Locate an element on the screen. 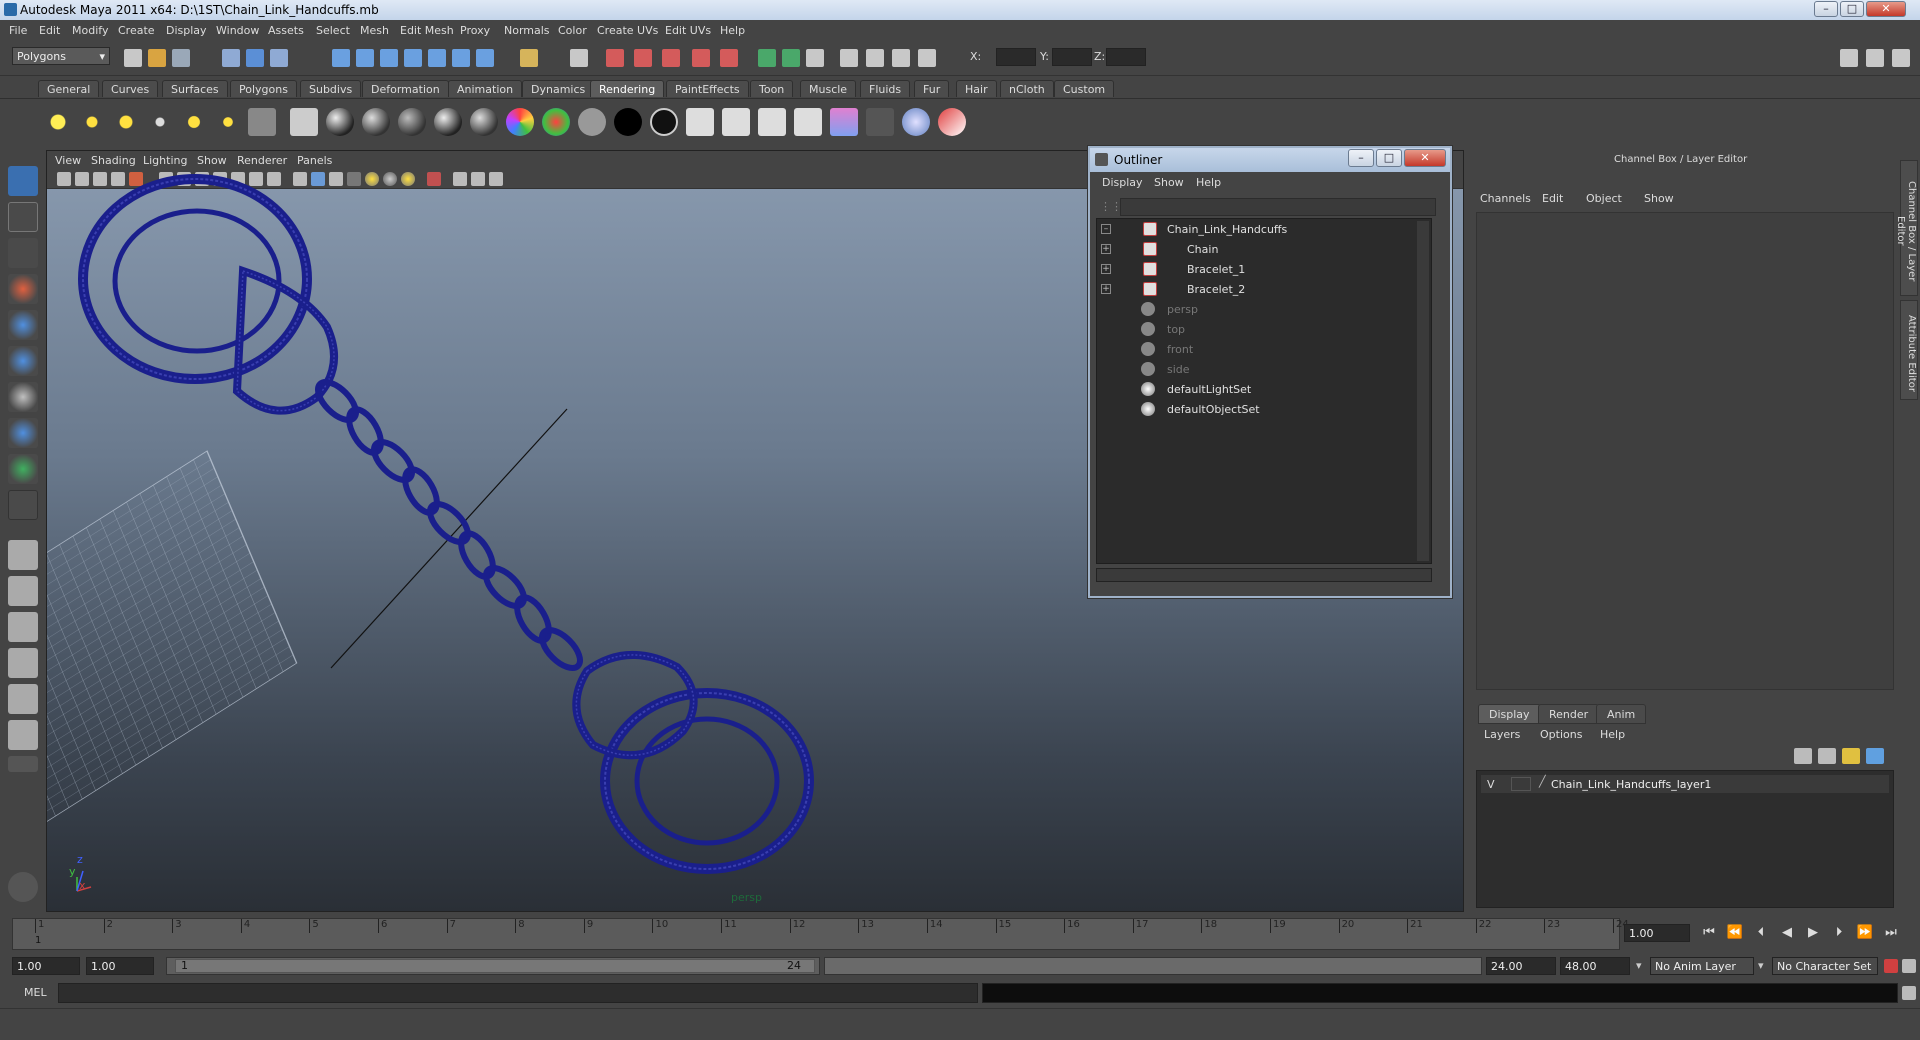  toggle-panel-icon is located at coordinates (1849, 58).